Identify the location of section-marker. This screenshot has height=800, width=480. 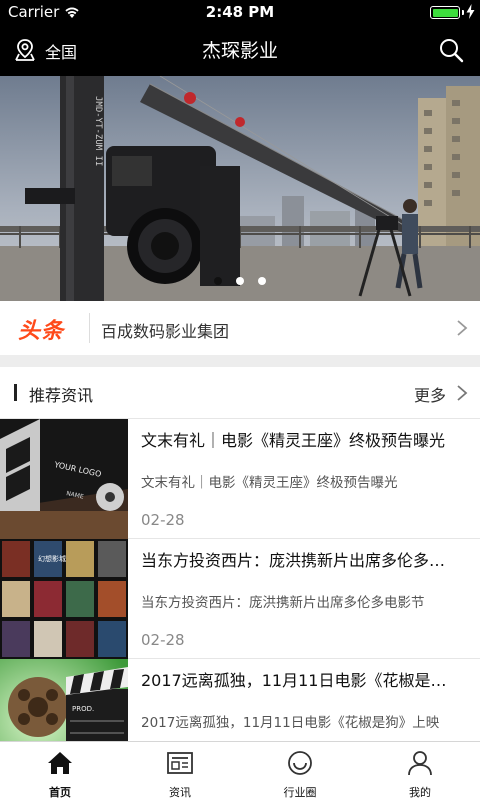
(15, 392).